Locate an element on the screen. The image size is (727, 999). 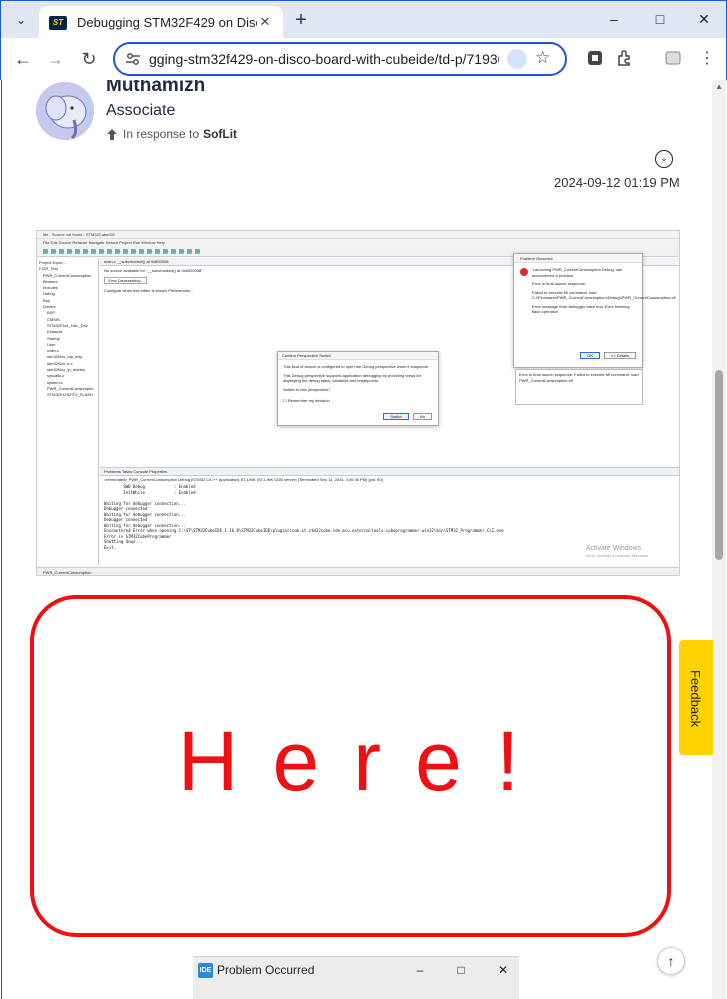
extension-app-icon is located at coordinates (595, 58).